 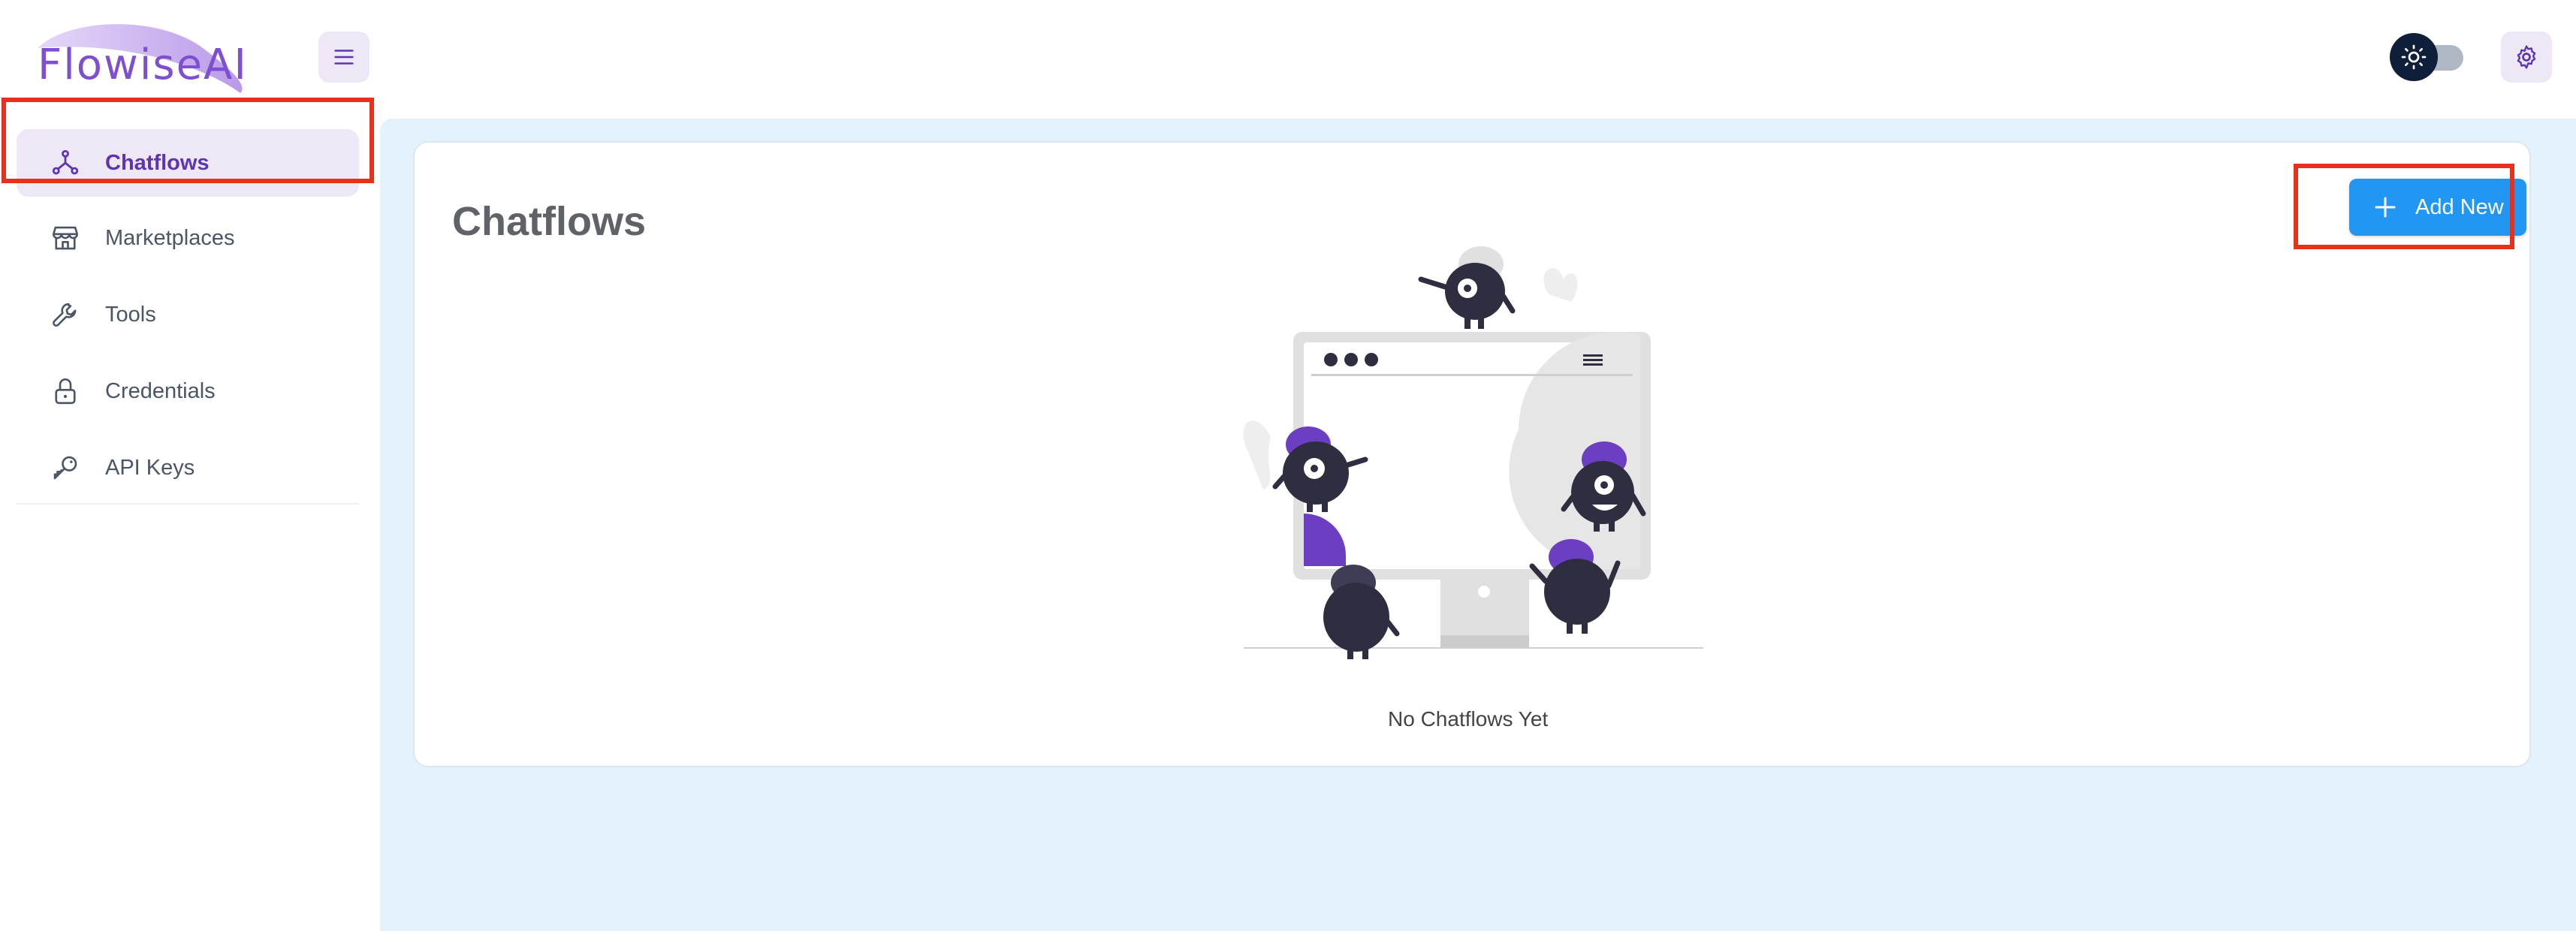 What do you see at coordinates (65, 238) in the screenshot?
I see `store-icon` at bounding box center [65, 238].